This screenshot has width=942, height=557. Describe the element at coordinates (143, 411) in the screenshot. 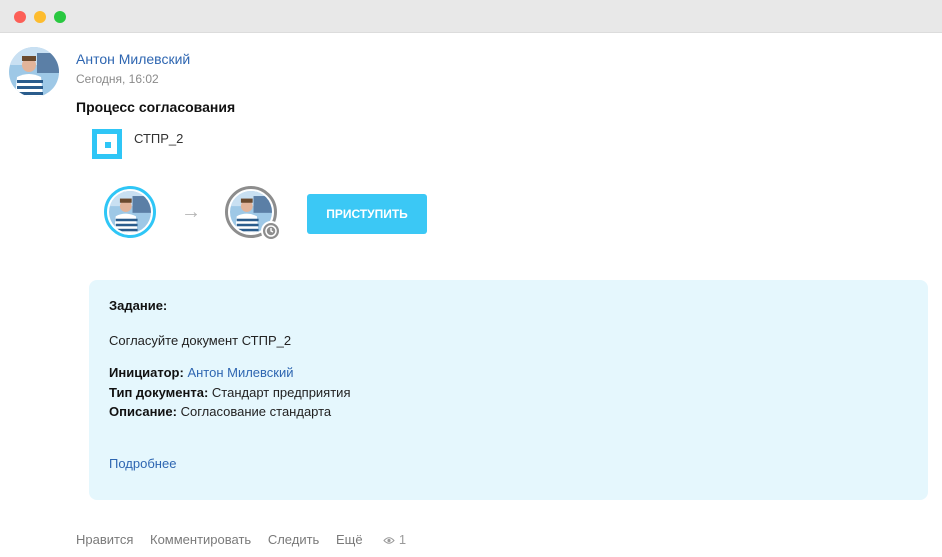

I see `description-label: Описание:` at that location.